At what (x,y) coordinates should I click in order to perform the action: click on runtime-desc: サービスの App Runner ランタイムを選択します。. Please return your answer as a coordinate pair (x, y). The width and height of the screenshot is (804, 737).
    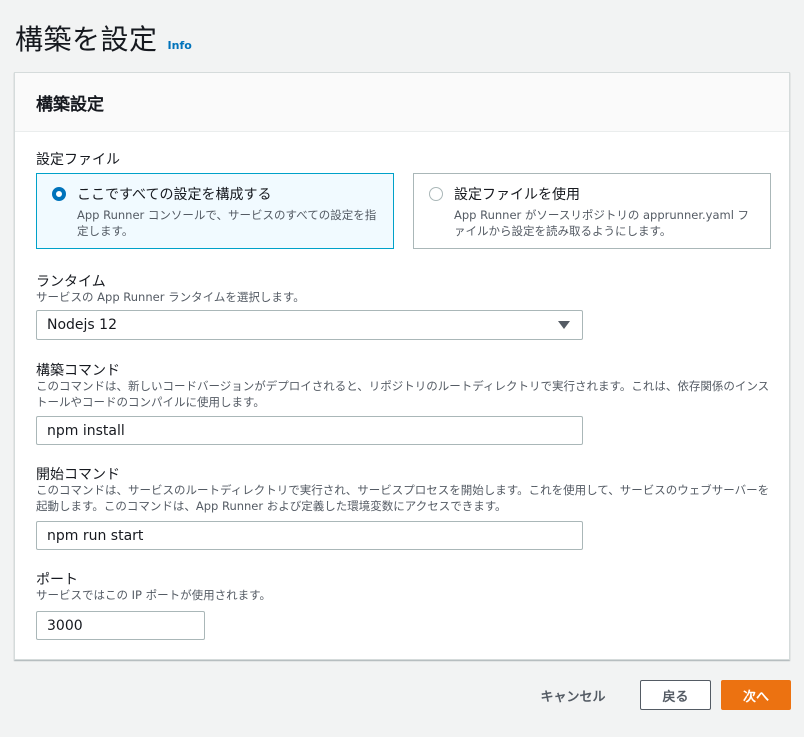
    Looking at the image, I should click on (170, 297).